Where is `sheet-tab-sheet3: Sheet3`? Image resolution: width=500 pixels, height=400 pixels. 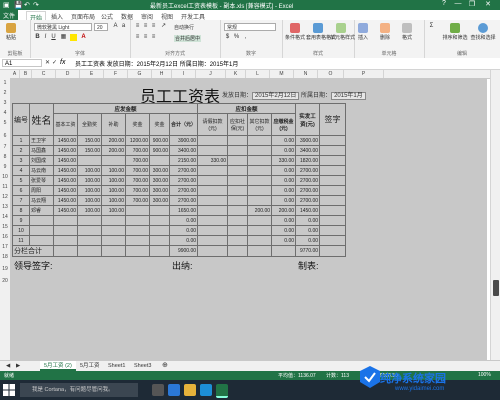
sheet-tab-sheet3: Sheet3 is located at coordinates (142, 366).